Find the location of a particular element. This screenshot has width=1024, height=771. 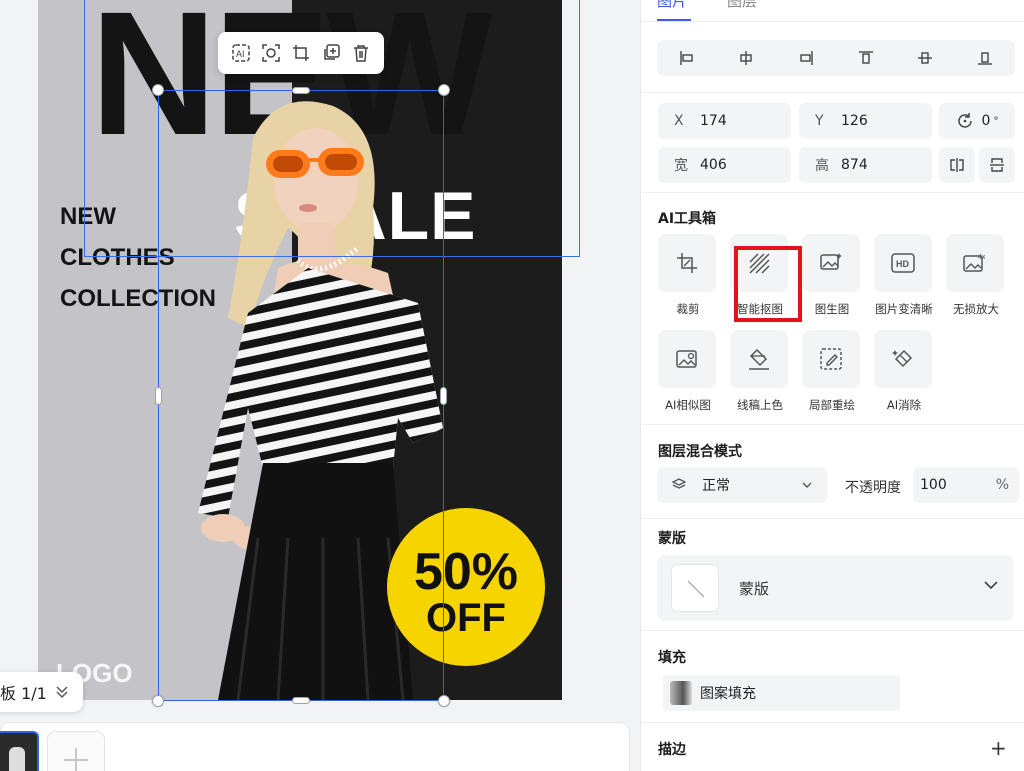

flip-horizontal-icon is located at coordinates (957, 165).